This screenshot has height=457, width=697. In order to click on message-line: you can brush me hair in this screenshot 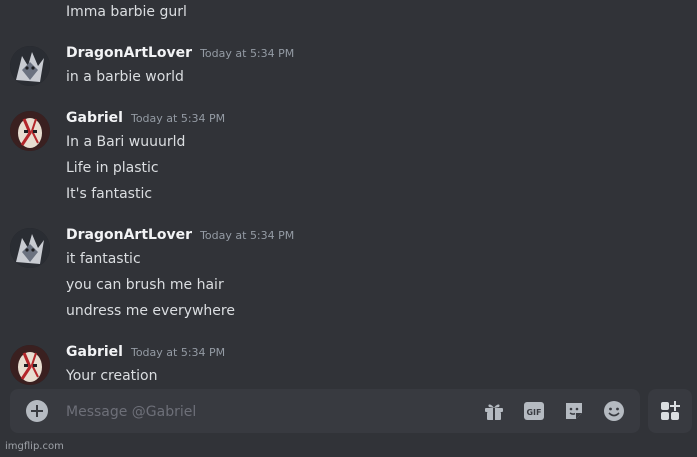, I will do `click(145, 285)`.